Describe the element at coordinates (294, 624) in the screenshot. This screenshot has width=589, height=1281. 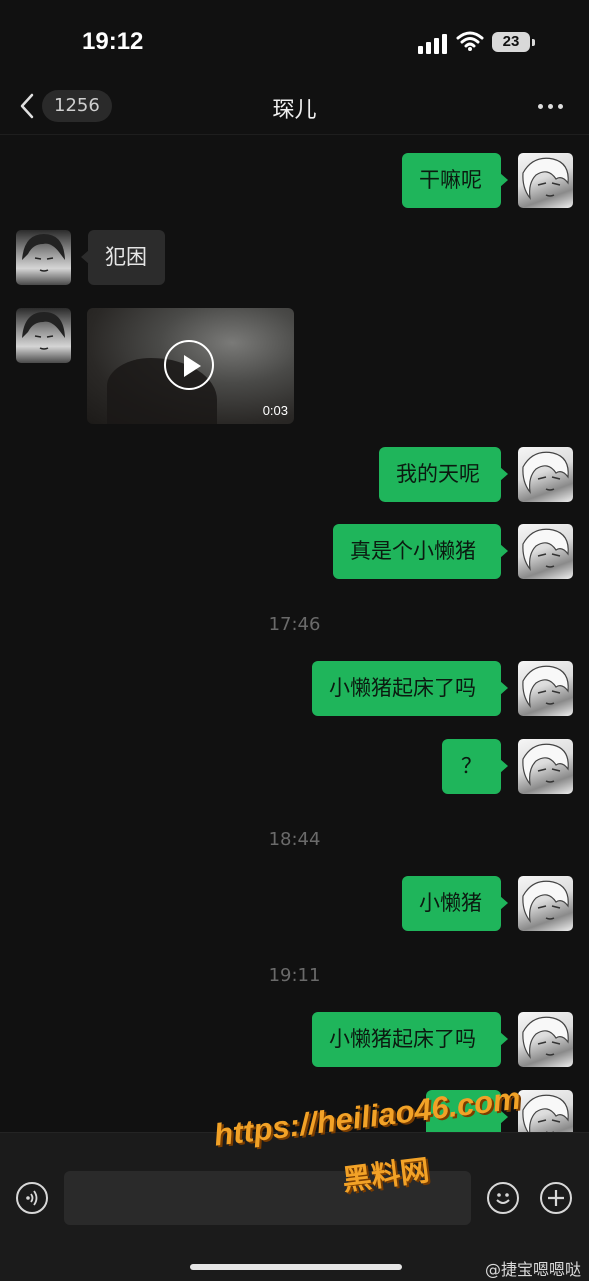
I see `message-timestamp: 17:46` at that location.